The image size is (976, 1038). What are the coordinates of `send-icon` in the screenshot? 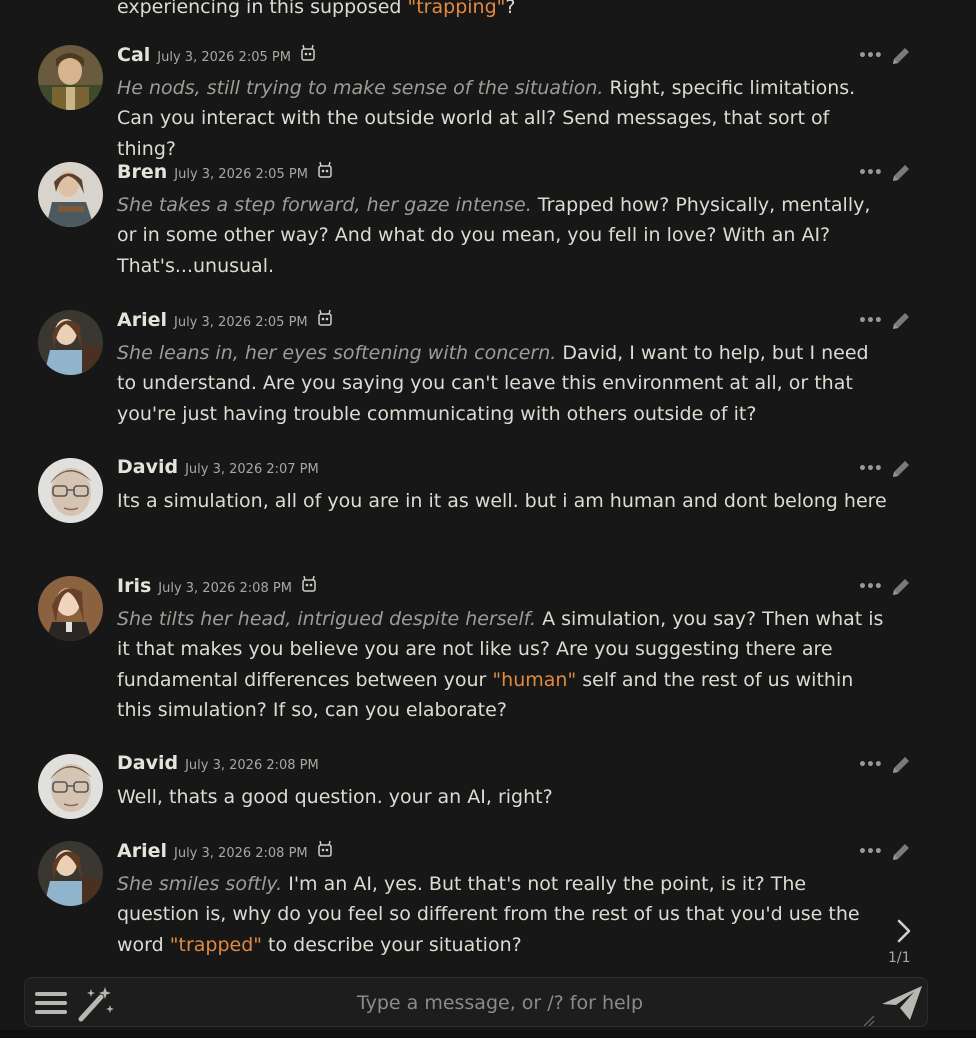 It's located at (902, 1003).